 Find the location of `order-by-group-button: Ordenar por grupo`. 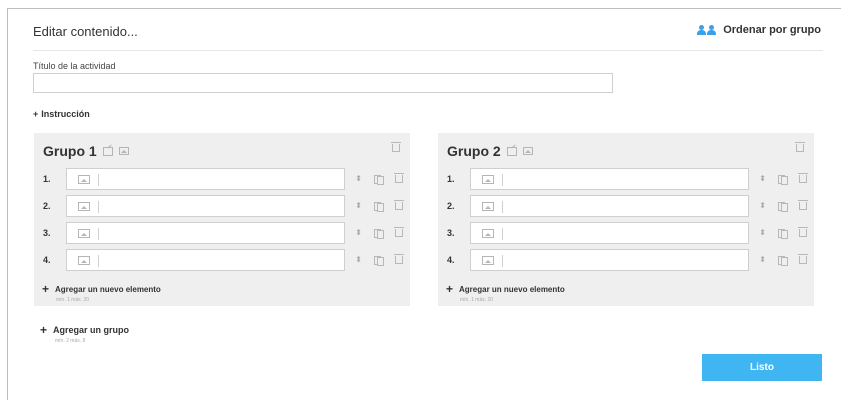

order-by-group-button: Ordenar por grupo is located at coordinates (759, 30).